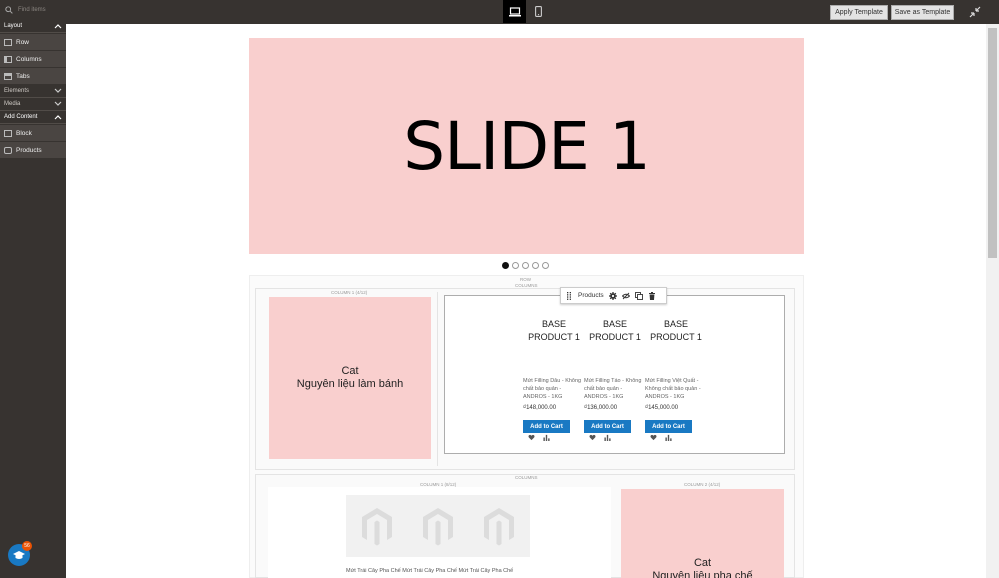 This screenshot has width=999, height=578. Describe the element at coordinates (13, 26) in the screenshot. I see `section-label: Layout` at that location.